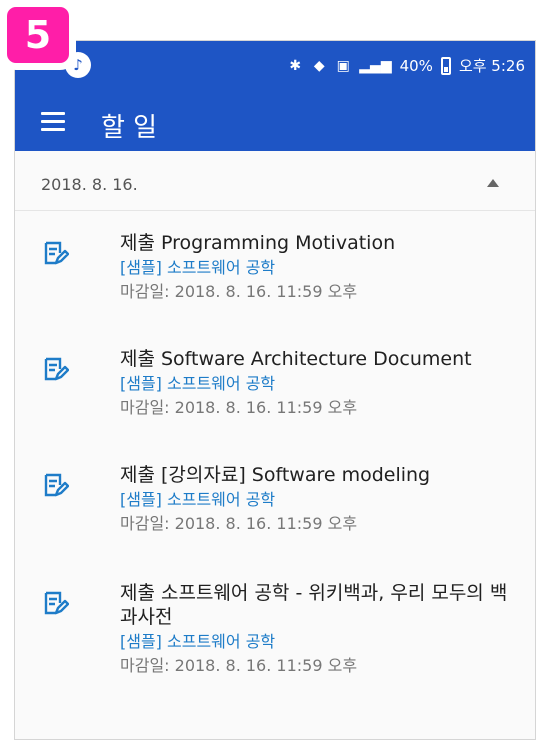  Describe the element at coordinates (493, 183) in the screenshot. I see `chevron-up-icon` at that location.